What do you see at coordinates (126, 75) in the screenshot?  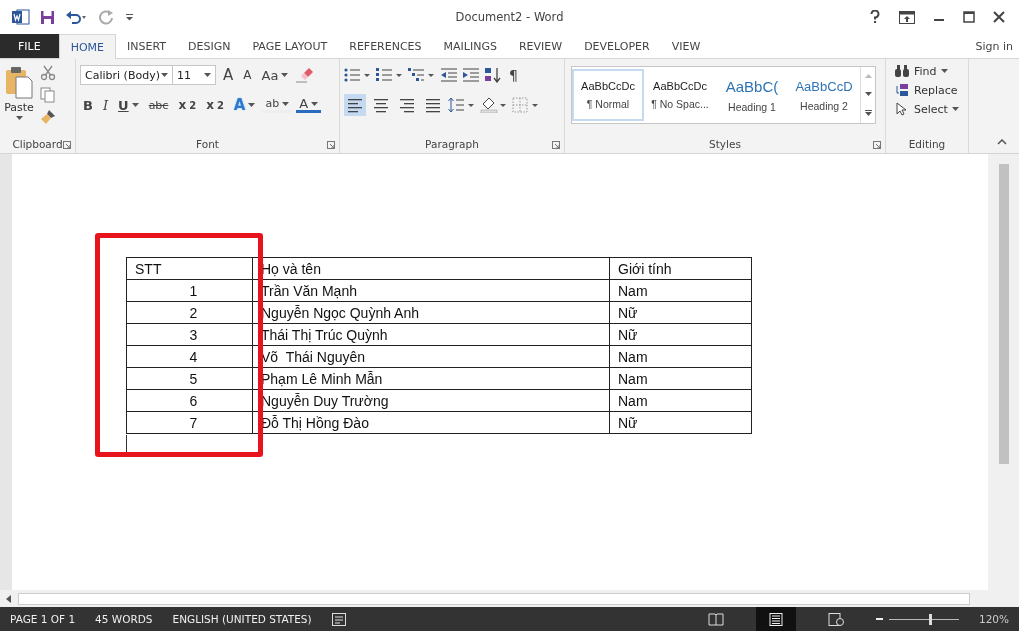 I see `font-name-field: Calibri (Body)` at bounding box center [126, 75].